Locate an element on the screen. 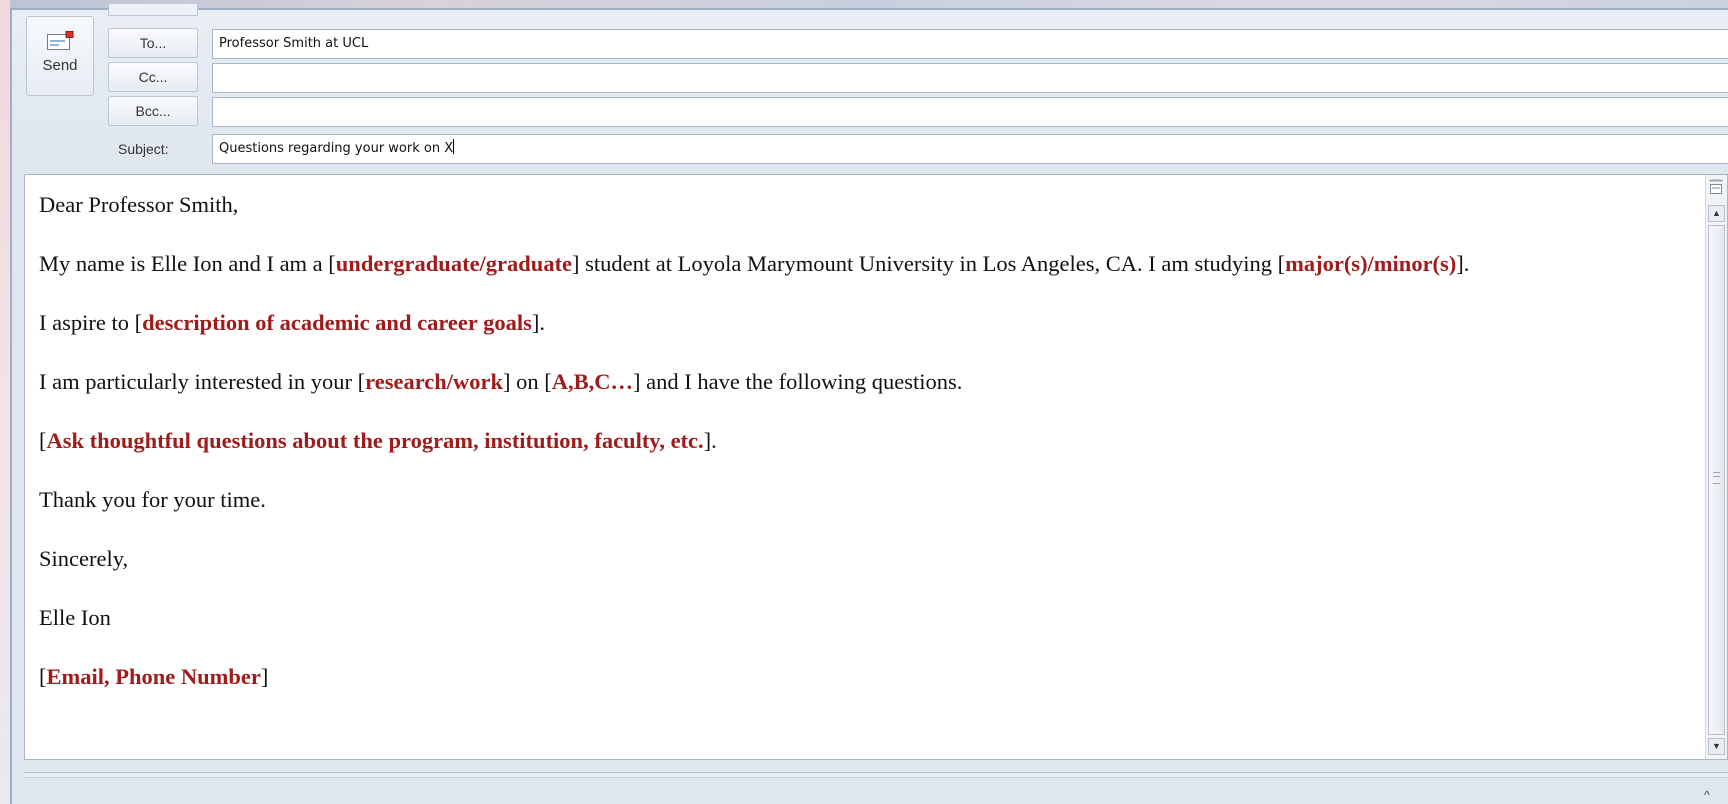  split-icon is located at coordinates (1716, 186).